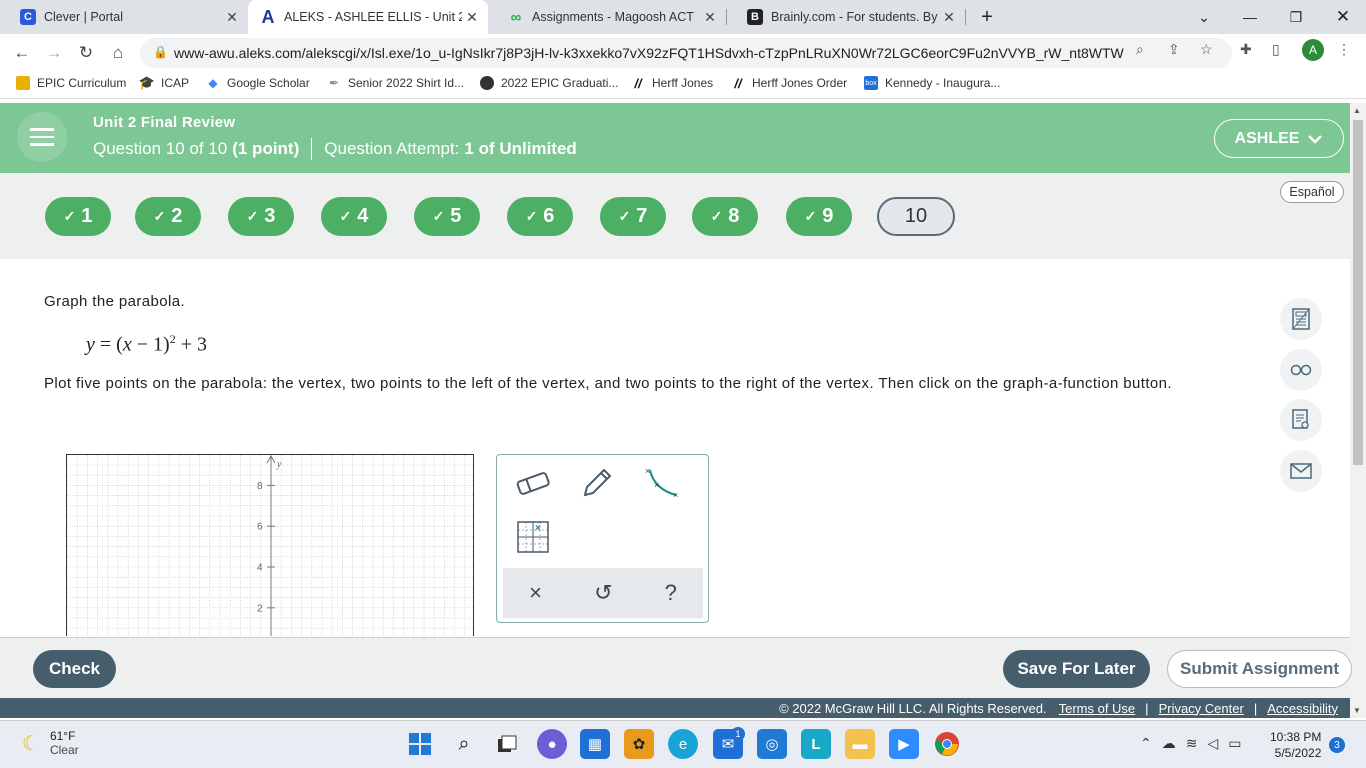 The image size is (1366, 768). Describe the element at coordinates (1146, 743) in the screenshot. I see `chevron-up-icon: ⌃` at that location.